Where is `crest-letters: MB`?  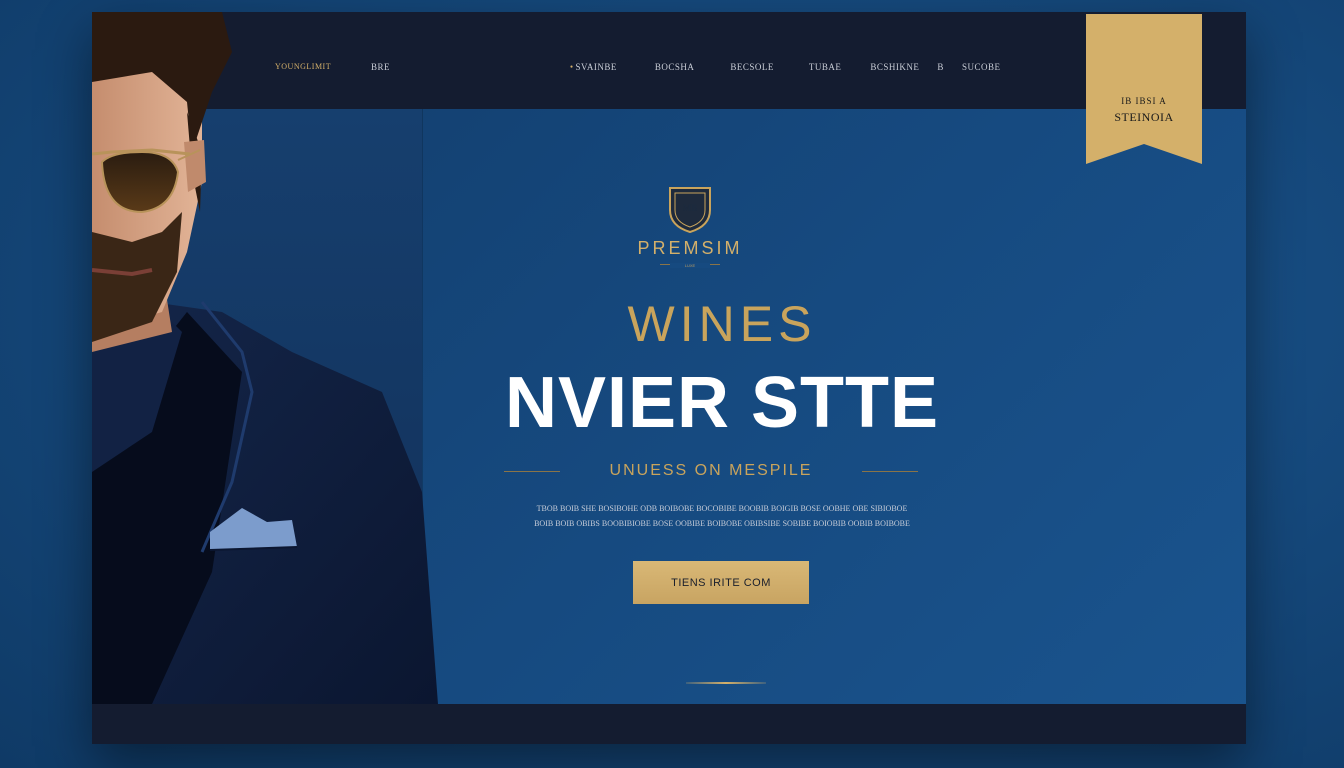
crest-letters: MB is located at coordinates (690, 208).